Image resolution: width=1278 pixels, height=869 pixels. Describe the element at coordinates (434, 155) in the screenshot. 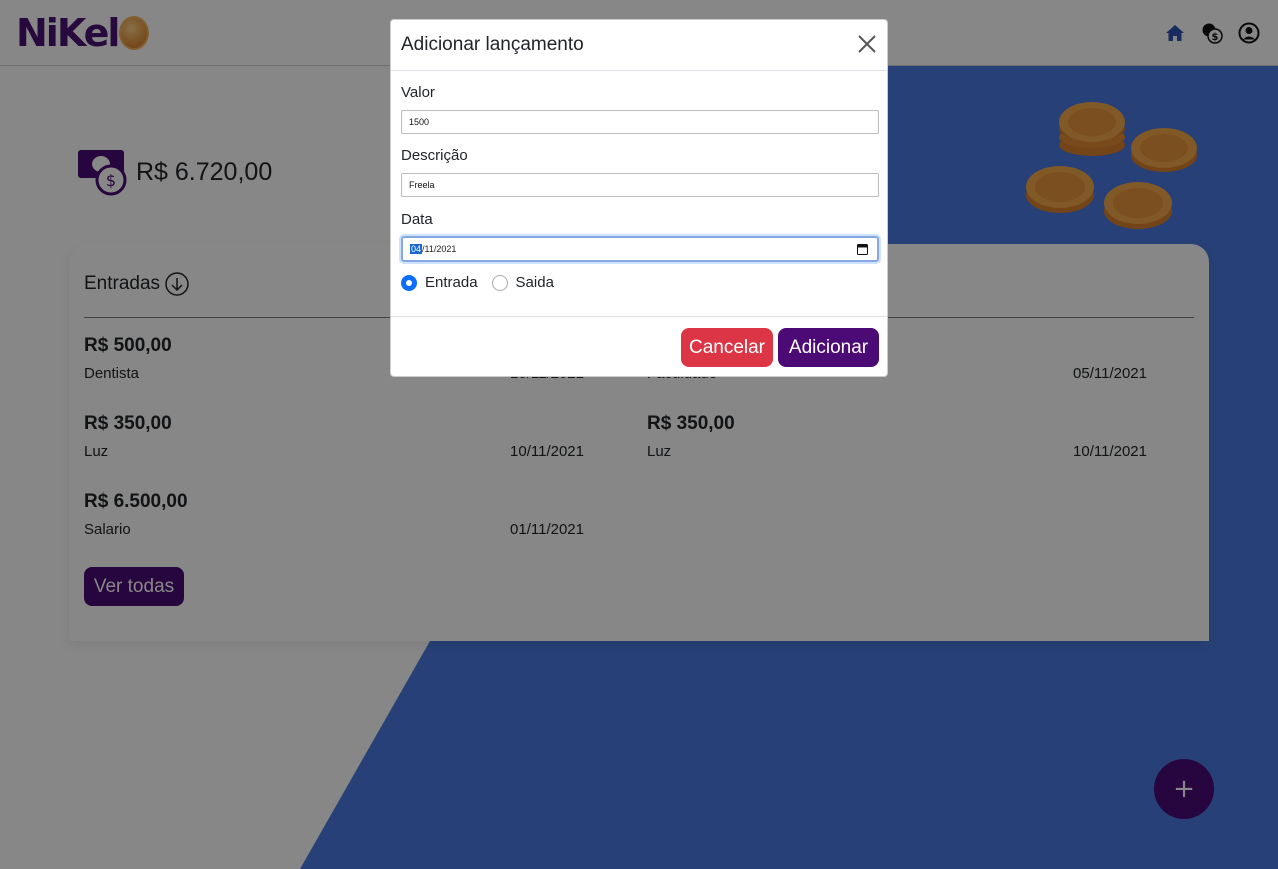

I see `descricao-label: Descrição` at that location.